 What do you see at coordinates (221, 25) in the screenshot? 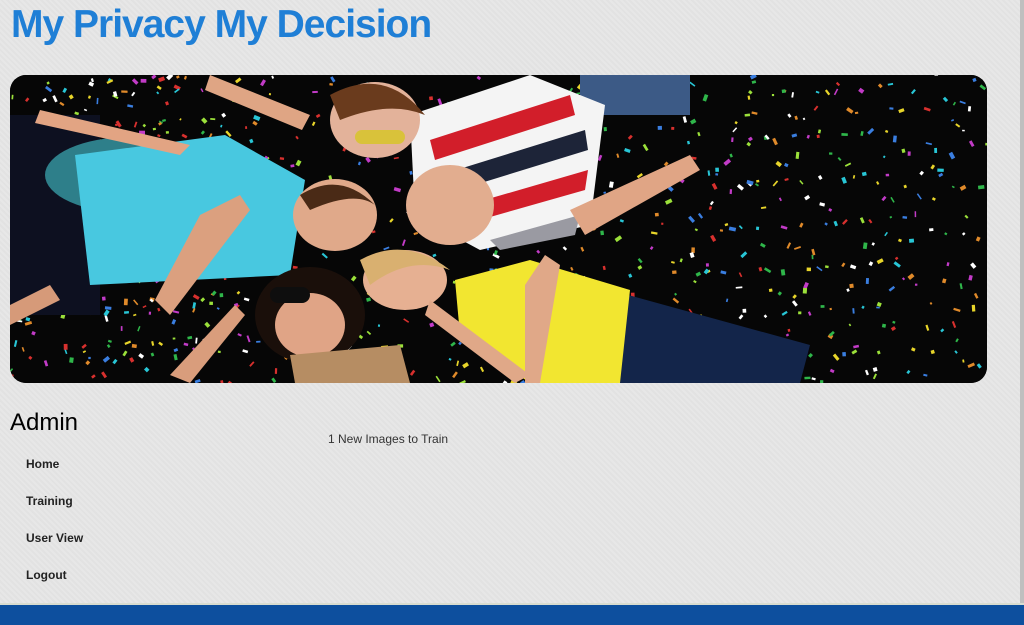
I see `site-title: My Privacy My Decision` at bounding box center [221, 25].